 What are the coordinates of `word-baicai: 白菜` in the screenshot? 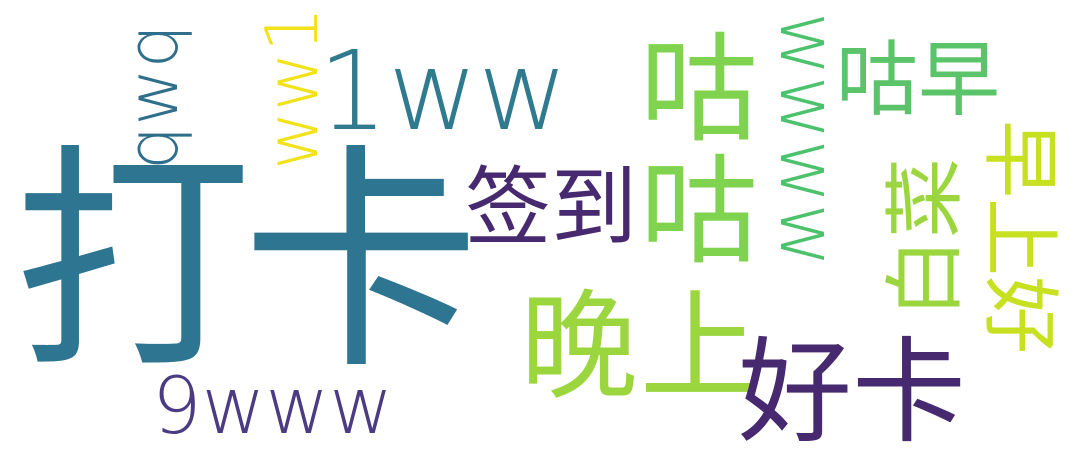 It's located at (925, 238).